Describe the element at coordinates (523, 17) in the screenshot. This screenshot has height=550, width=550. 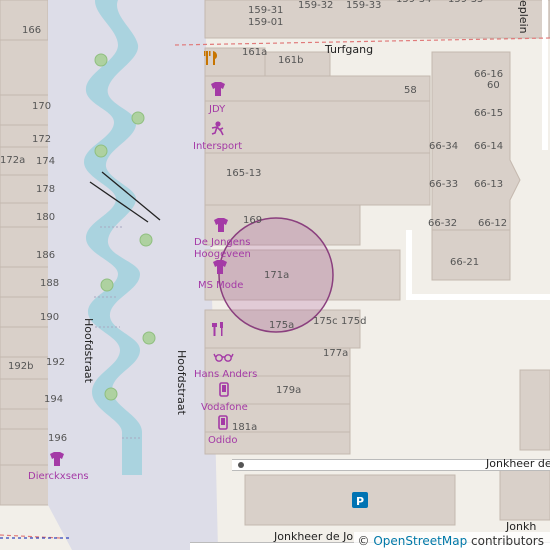
I see `street-plein-top: eplein` at that location.